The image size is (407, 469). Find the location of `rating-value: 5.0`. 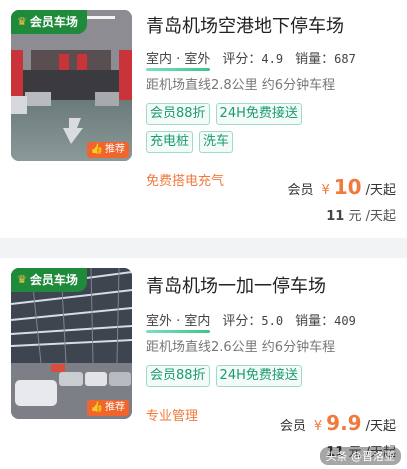

rating-value: 5.0 is located at coordinates (272, 321).